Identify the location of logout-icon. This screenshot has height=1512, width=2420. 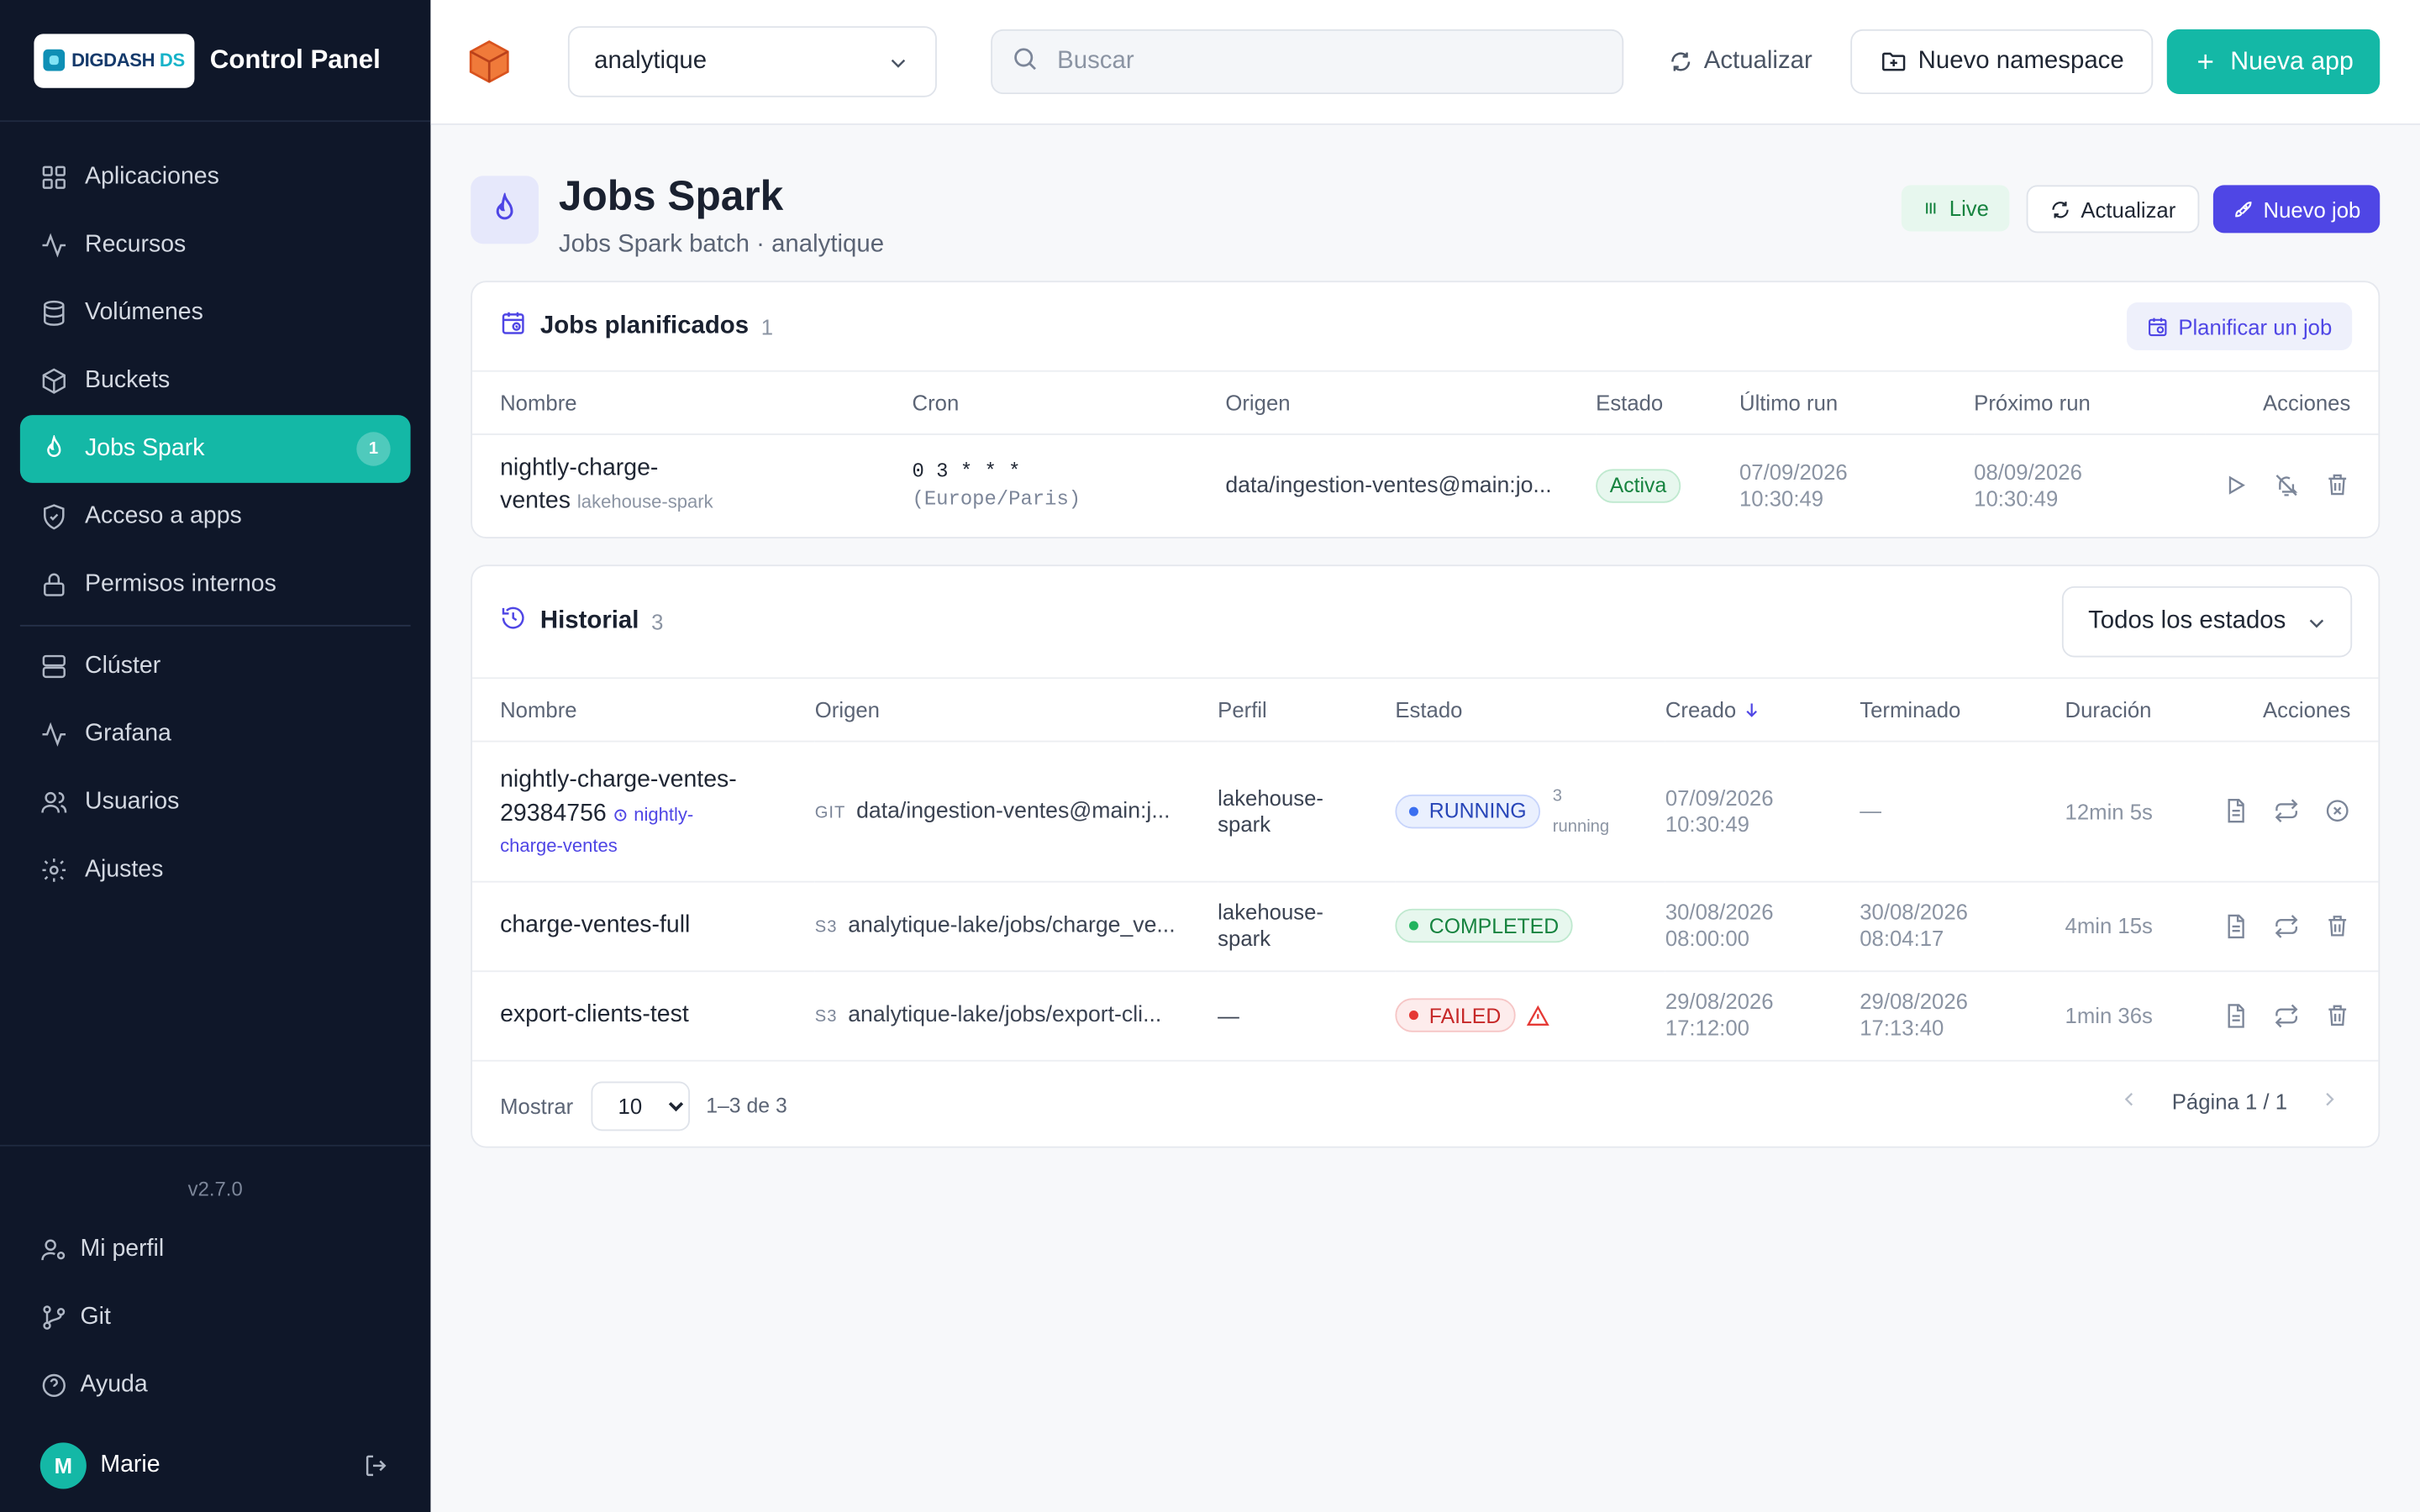
(377, 1465).